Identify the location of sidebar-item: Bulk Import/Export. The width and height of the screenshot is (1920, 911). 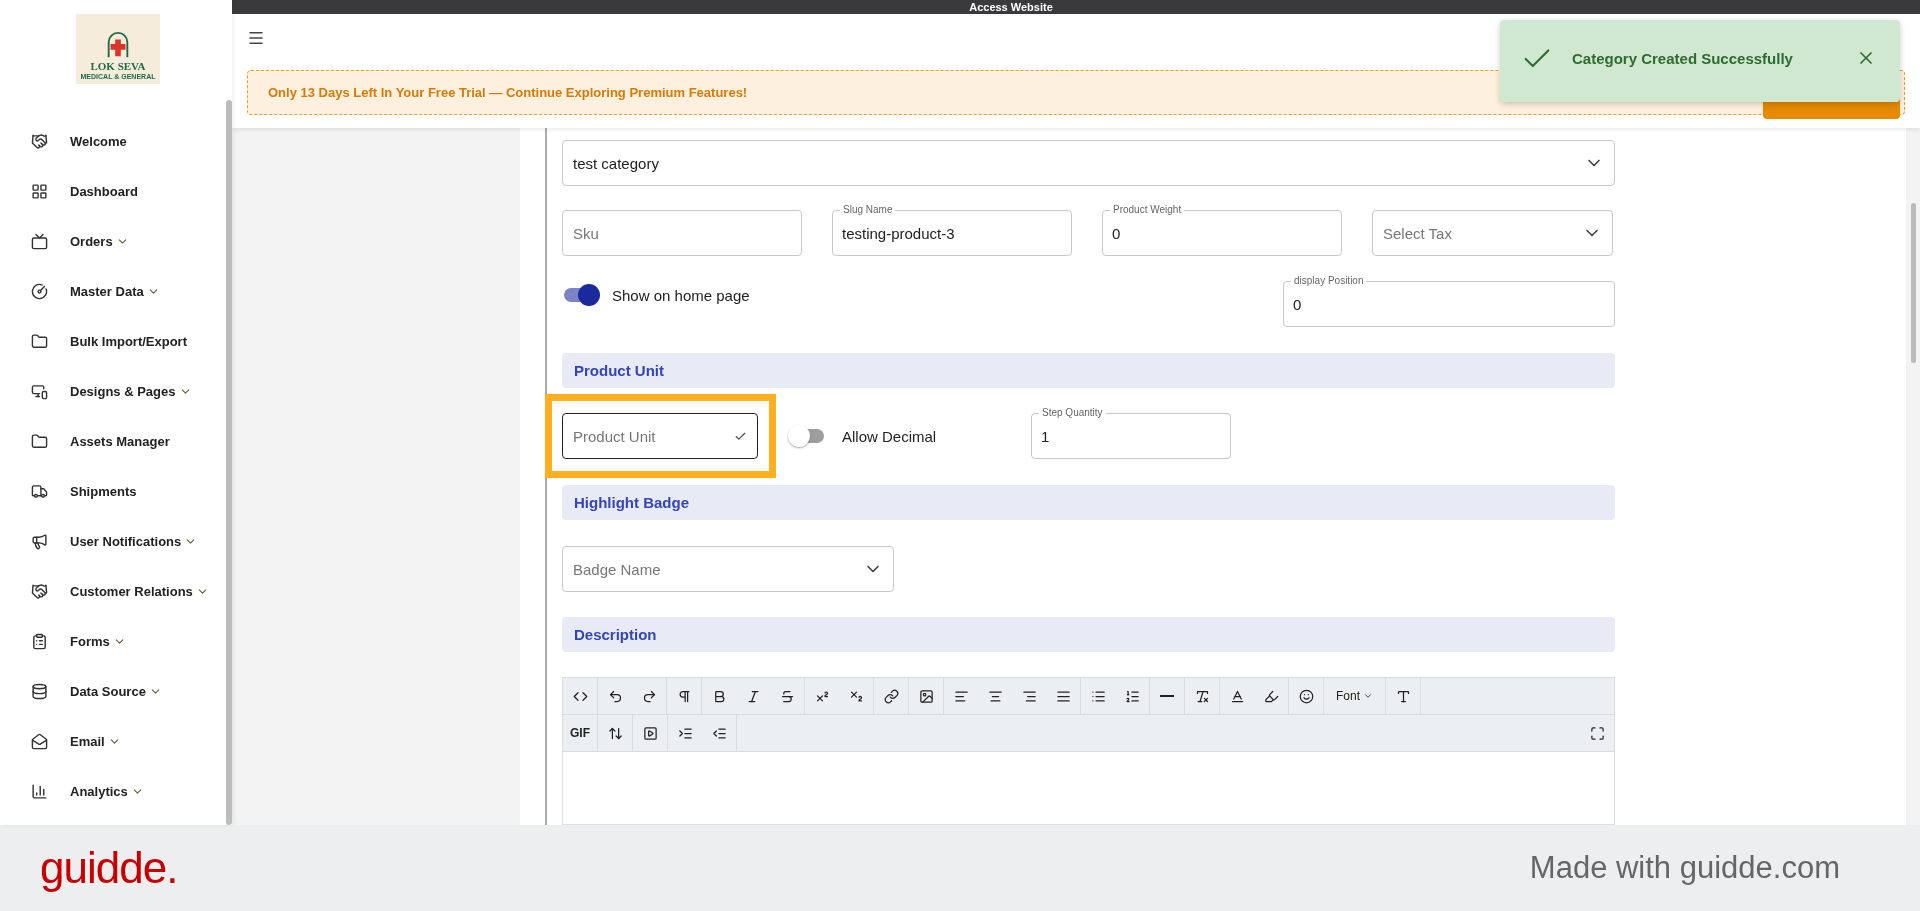
(110, 341).